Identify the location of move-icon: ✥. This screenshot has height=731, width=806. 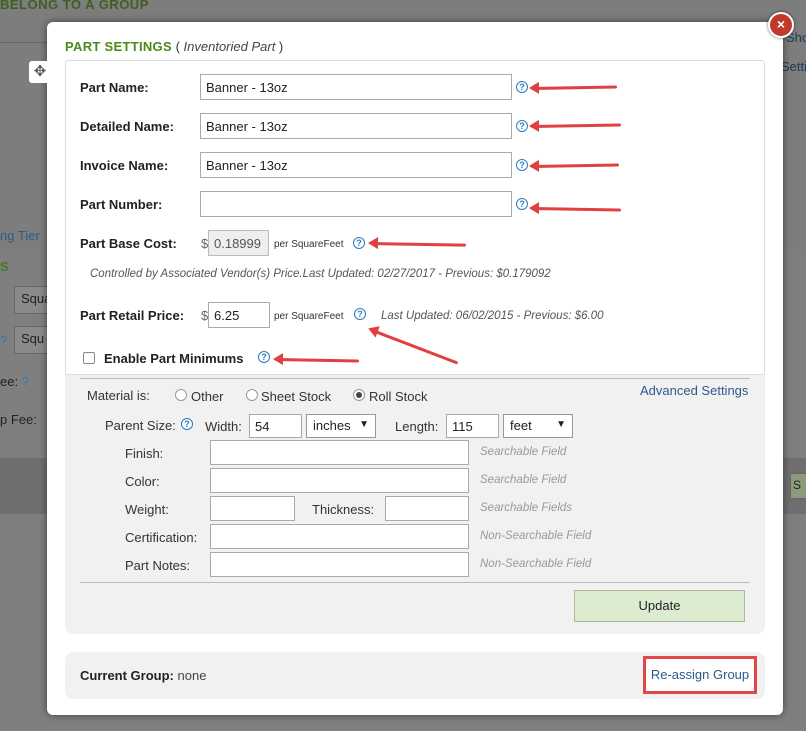
(40, 72).